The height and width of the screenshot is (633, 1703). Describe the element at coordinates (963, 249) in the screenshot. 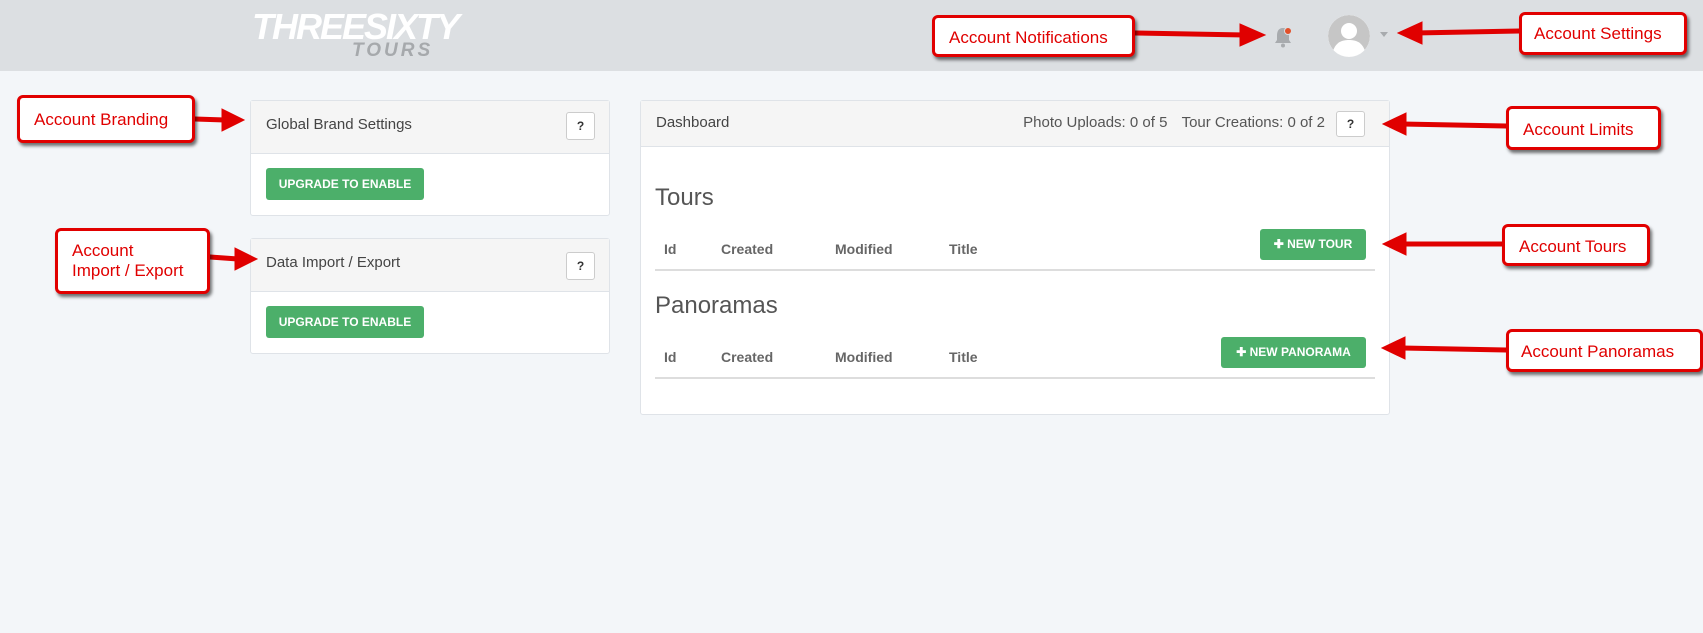

I see `tours-col-title: Title` at that location.